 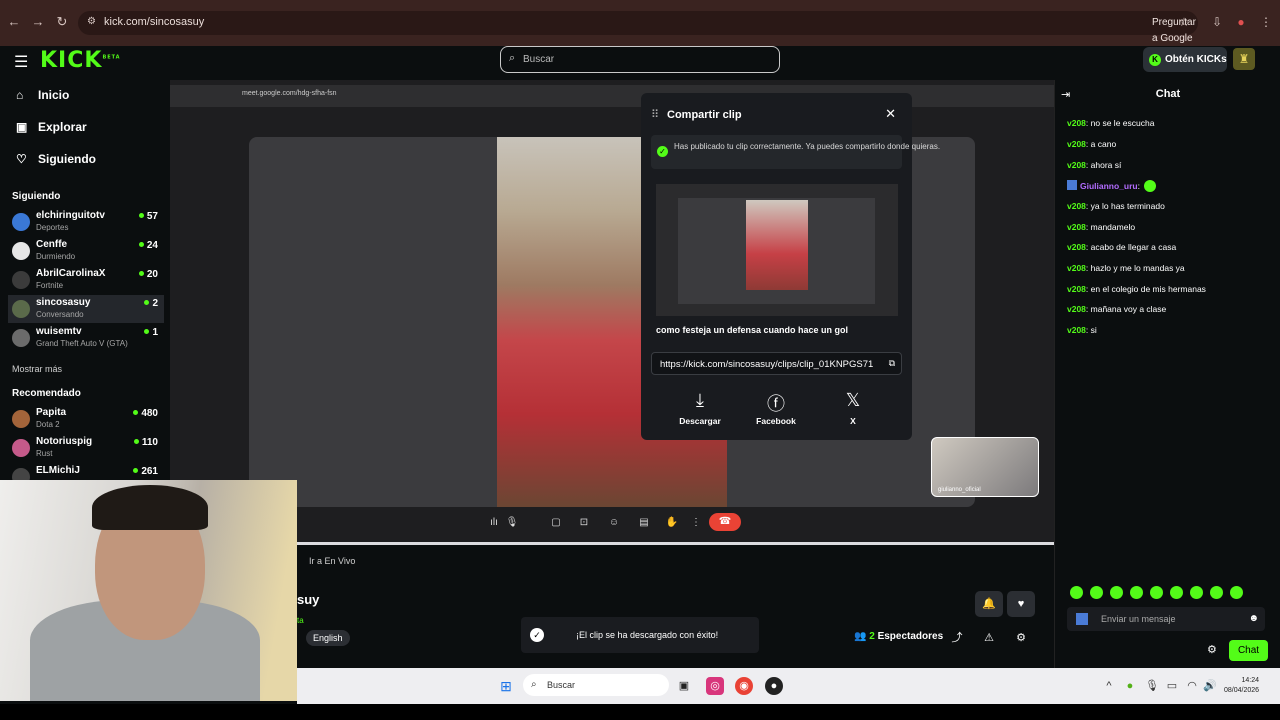 I want to click on channel-name: suy, so click(x=308, y=599).